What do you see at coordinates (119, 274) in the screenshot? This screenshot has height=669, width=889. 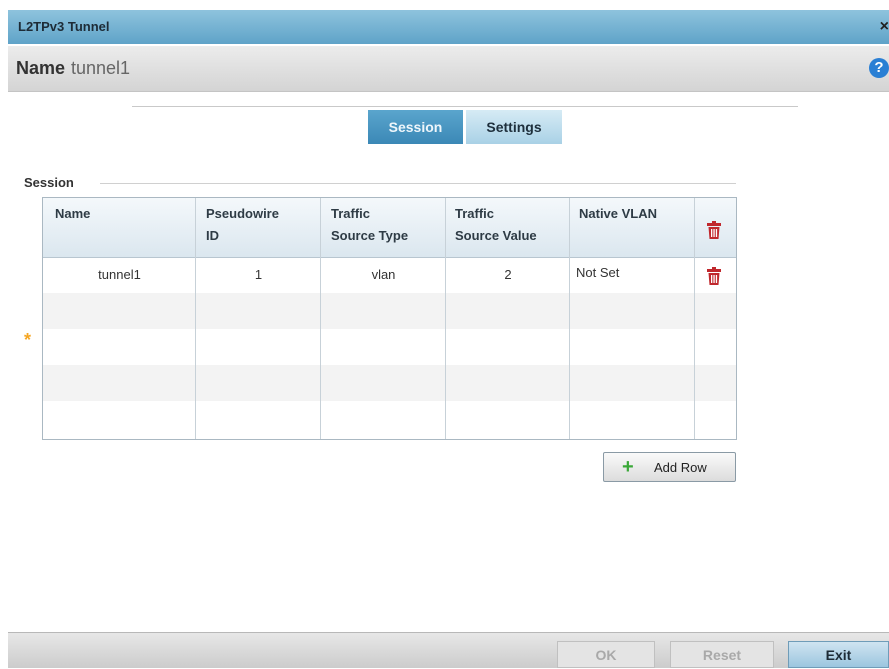 I see `cell-name: tunnel1` at bounding box center [119, 274].